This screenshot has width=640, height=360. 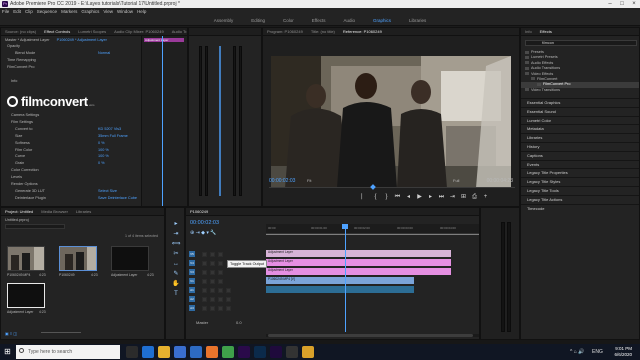 What do you see at coordinates (577, 352) in the screenshot?
I see `tray-icons: ^ ⌂ 🔊` at bounding box center [577, 352].